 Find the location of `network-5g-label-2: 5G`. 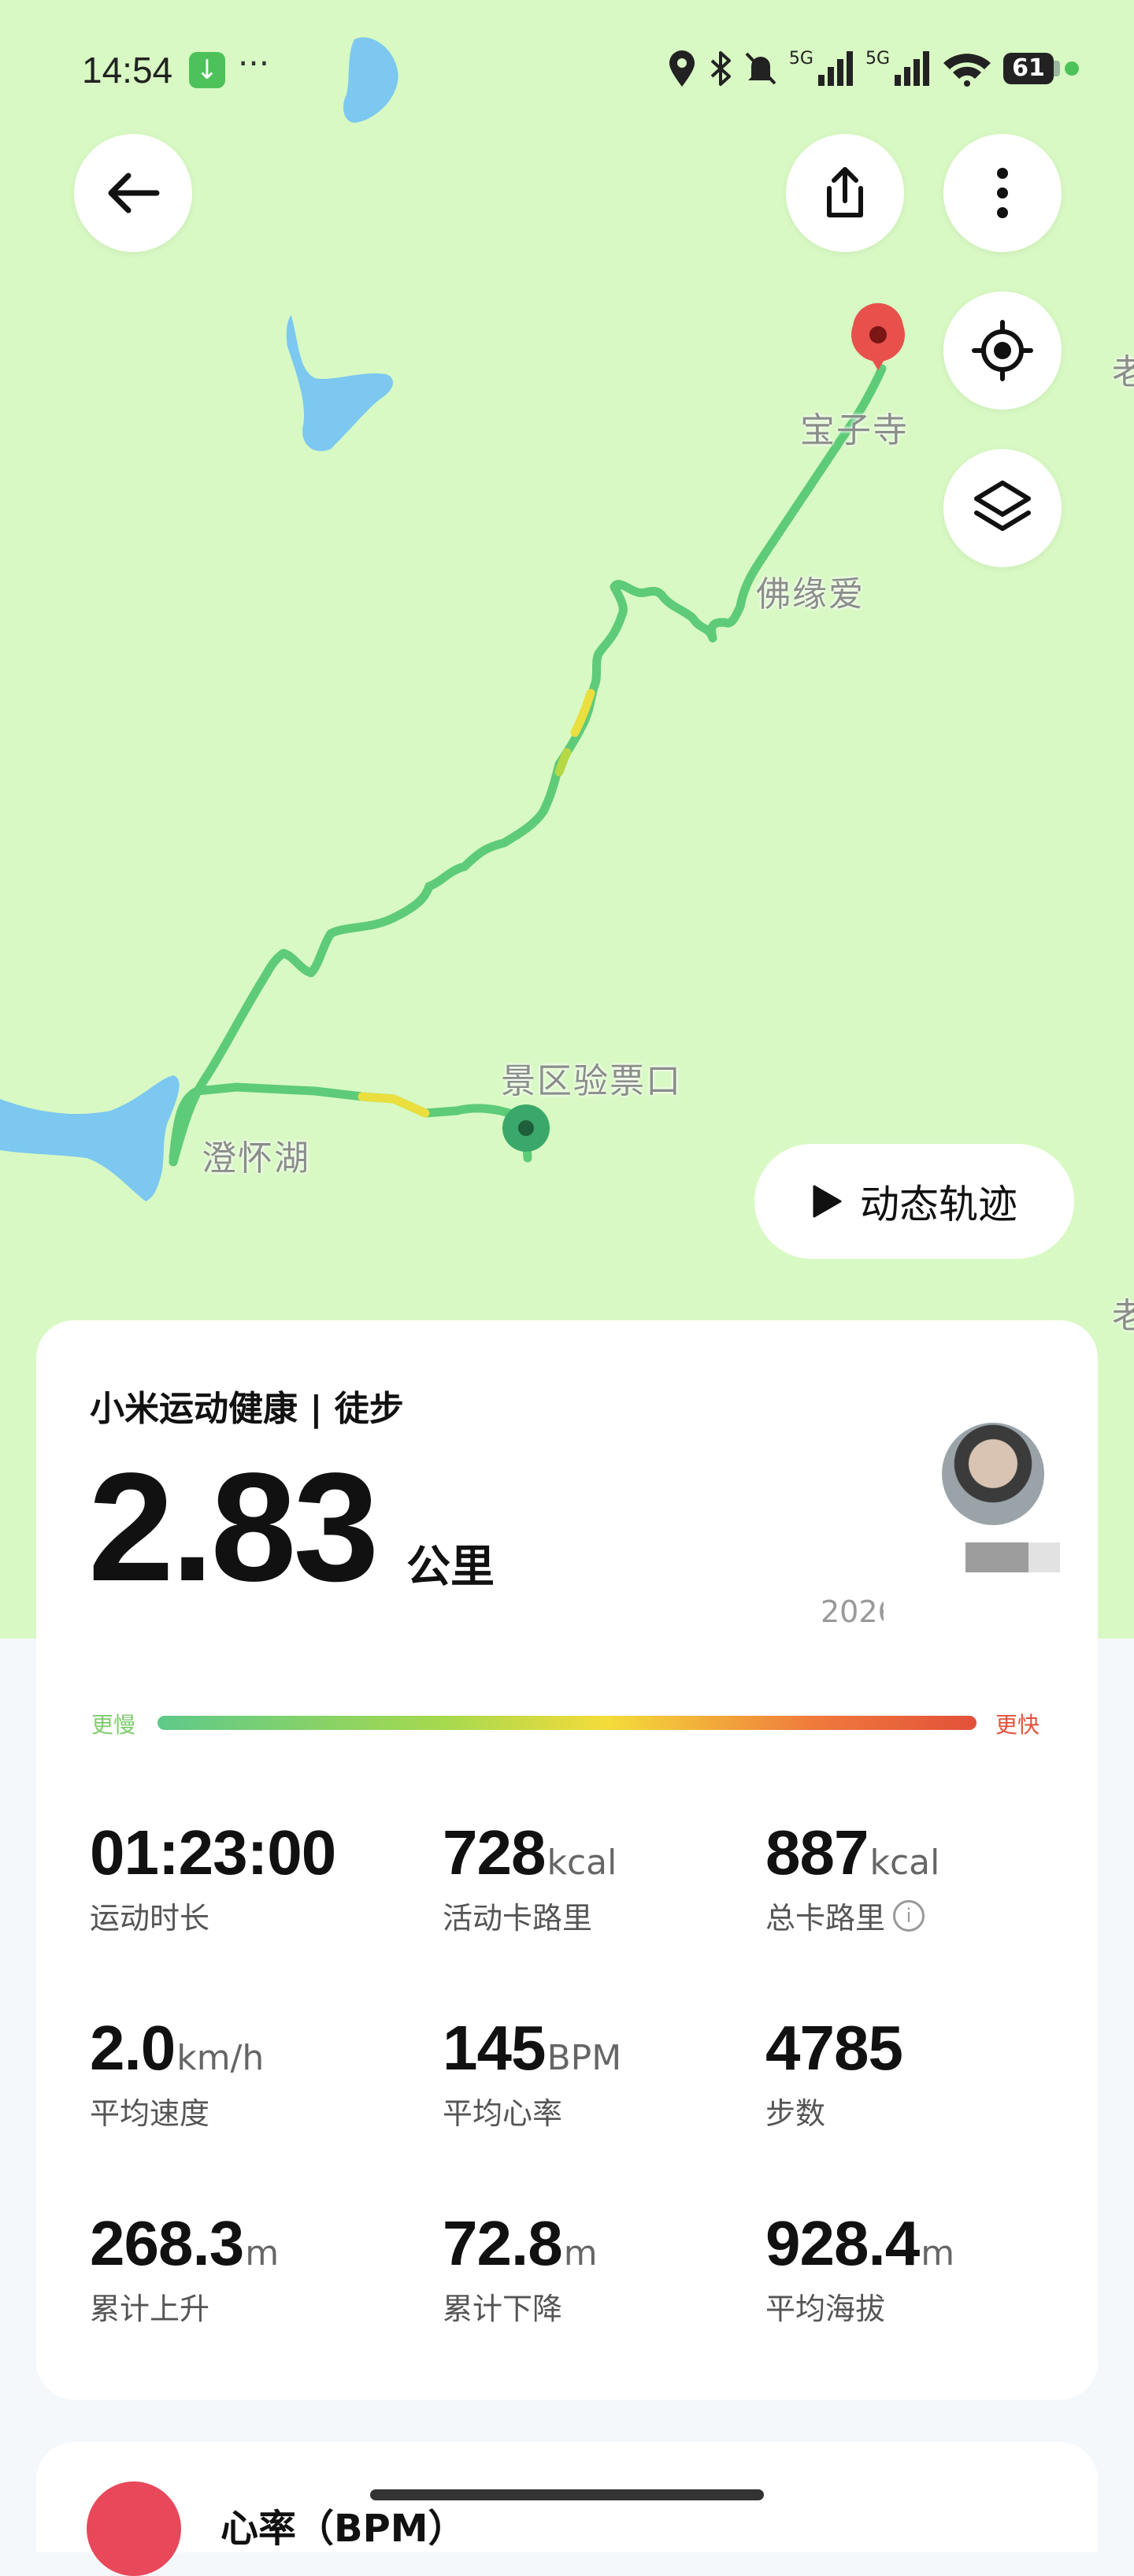

network-5g-label-2: 5G is located at coordinates (877, 59).